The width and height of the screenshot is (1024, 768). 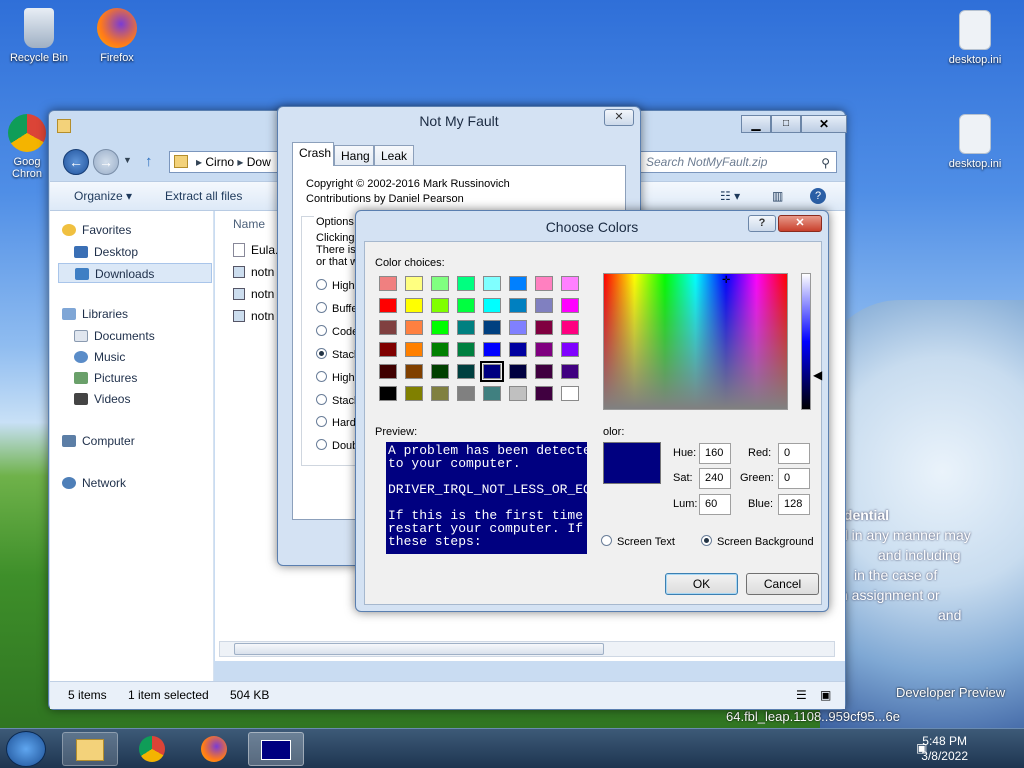 What do you see at coordinates (794, 453) in the screenshot?
I see `red-field: 0` at bounding box center [794, 453].